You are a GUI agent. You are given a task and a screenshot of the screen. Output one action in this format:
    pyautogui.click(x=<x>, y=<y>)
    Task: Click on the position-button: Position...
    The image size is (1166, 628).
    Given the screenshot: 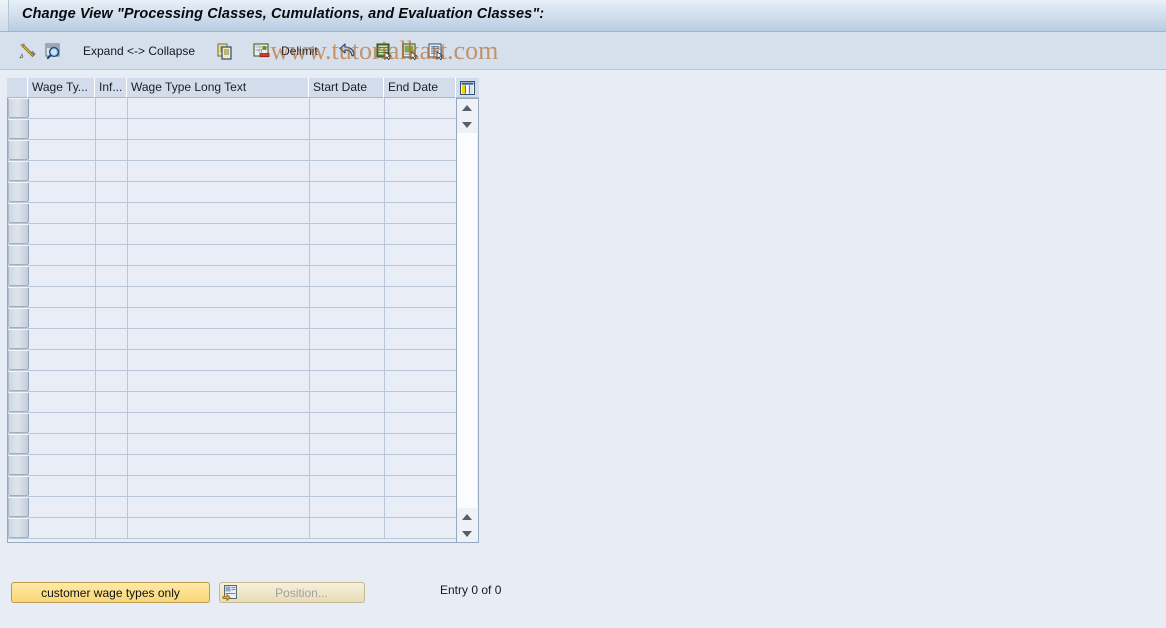 What is the action you would take?
    pyautogui.click(x=292, y=592)
    